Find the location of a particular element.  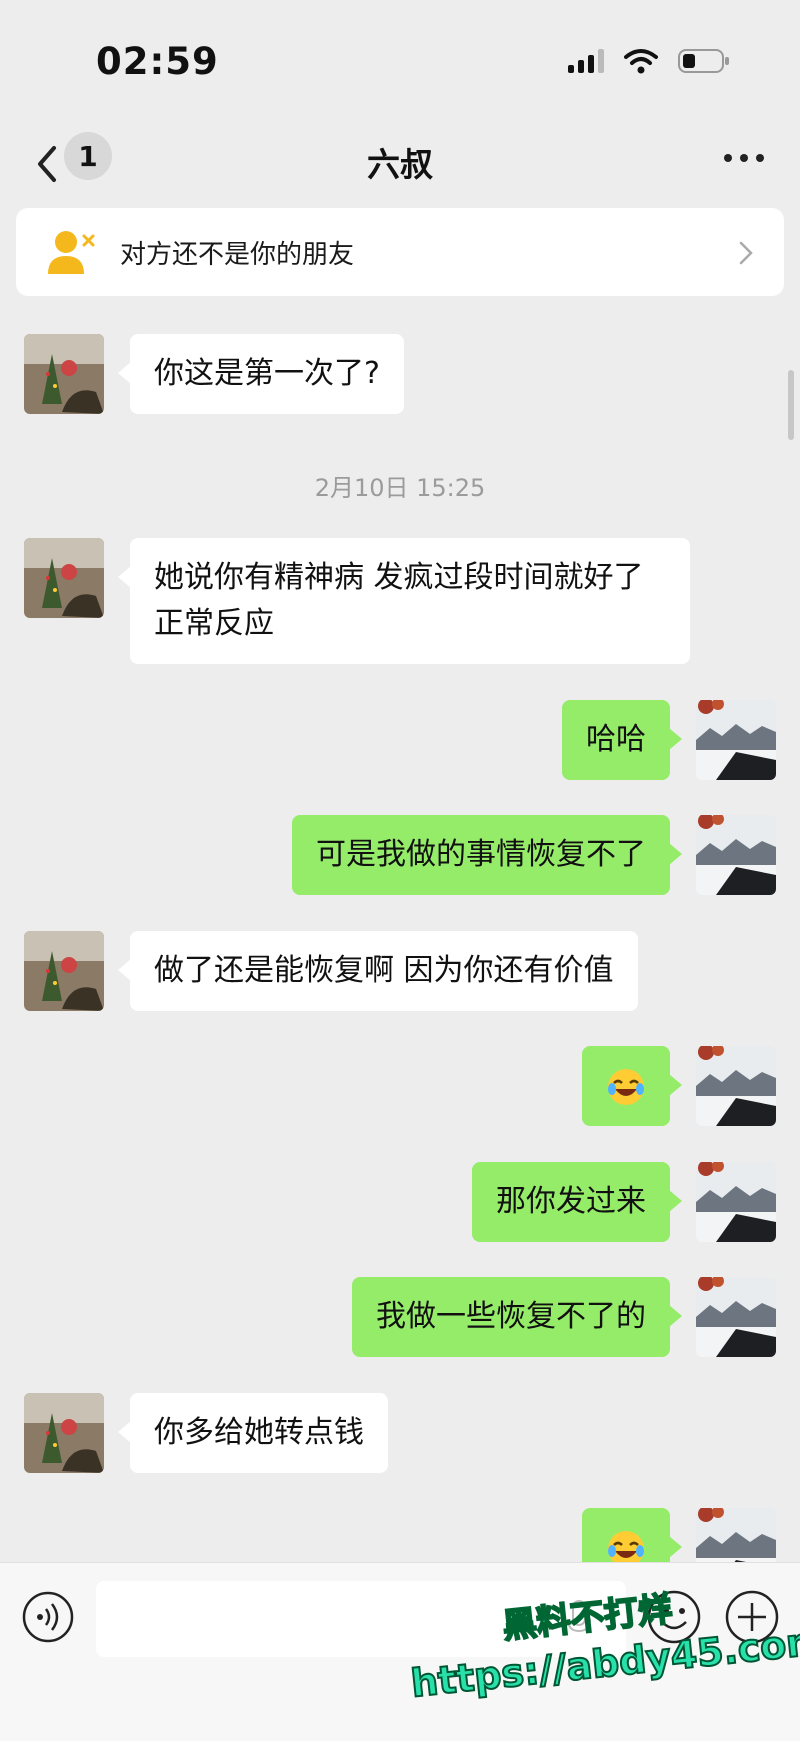

incoming-message-bubble: 你这是第一次了? is located at coordinates (261, 374).